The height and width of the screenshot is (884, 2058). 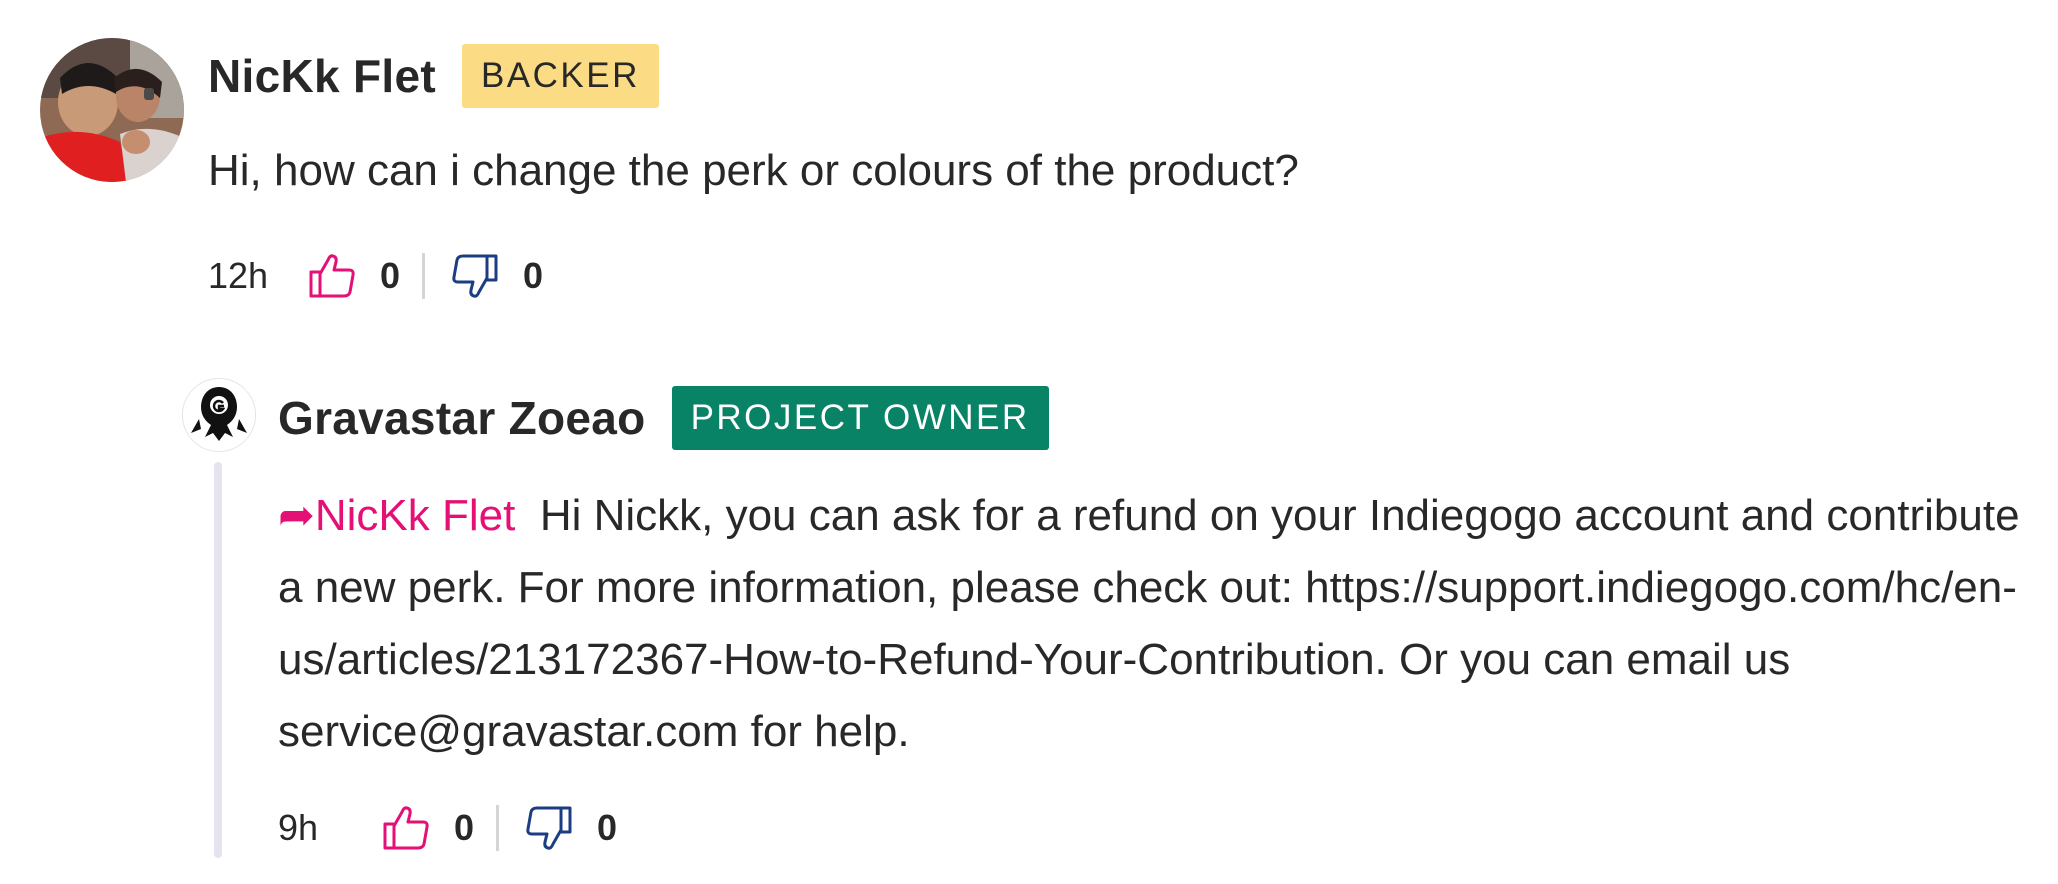 What do you see at coordinates (238, 275) in the screenshot?
I see `comment-timestamp: 12h` at bounding box center [238, 275].